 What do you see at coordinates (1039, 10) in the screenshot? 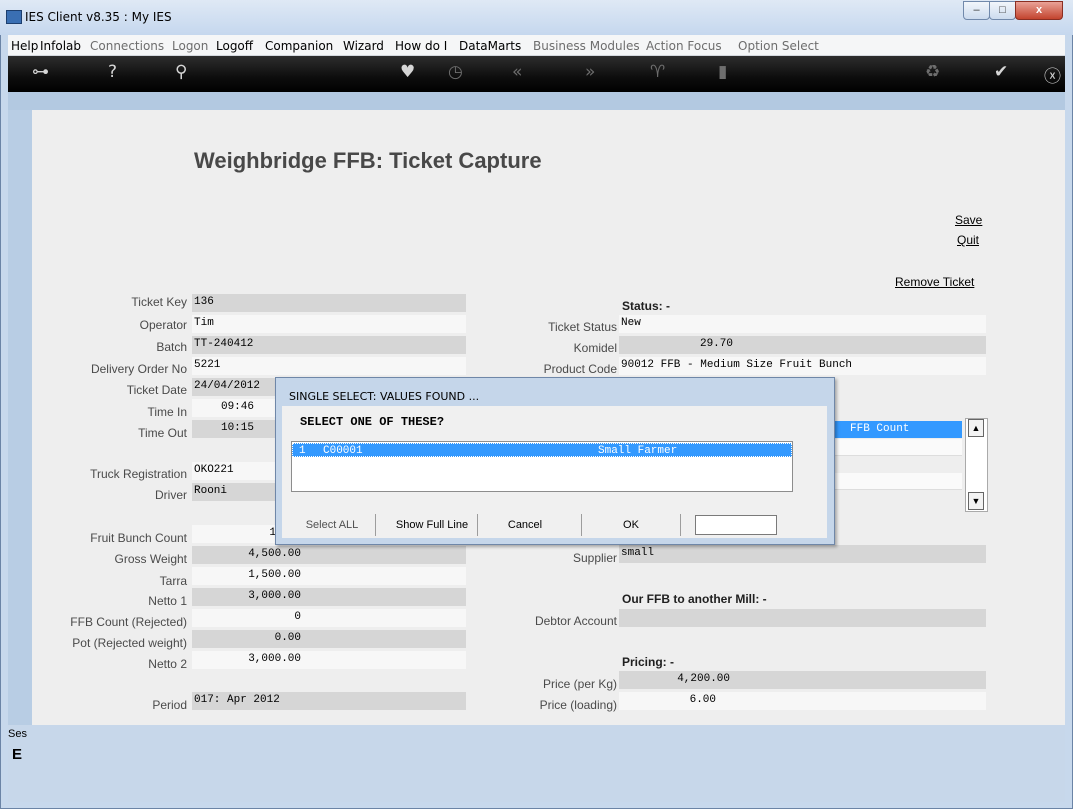
I see `close-button: x` at bounding box center [1039, 10].